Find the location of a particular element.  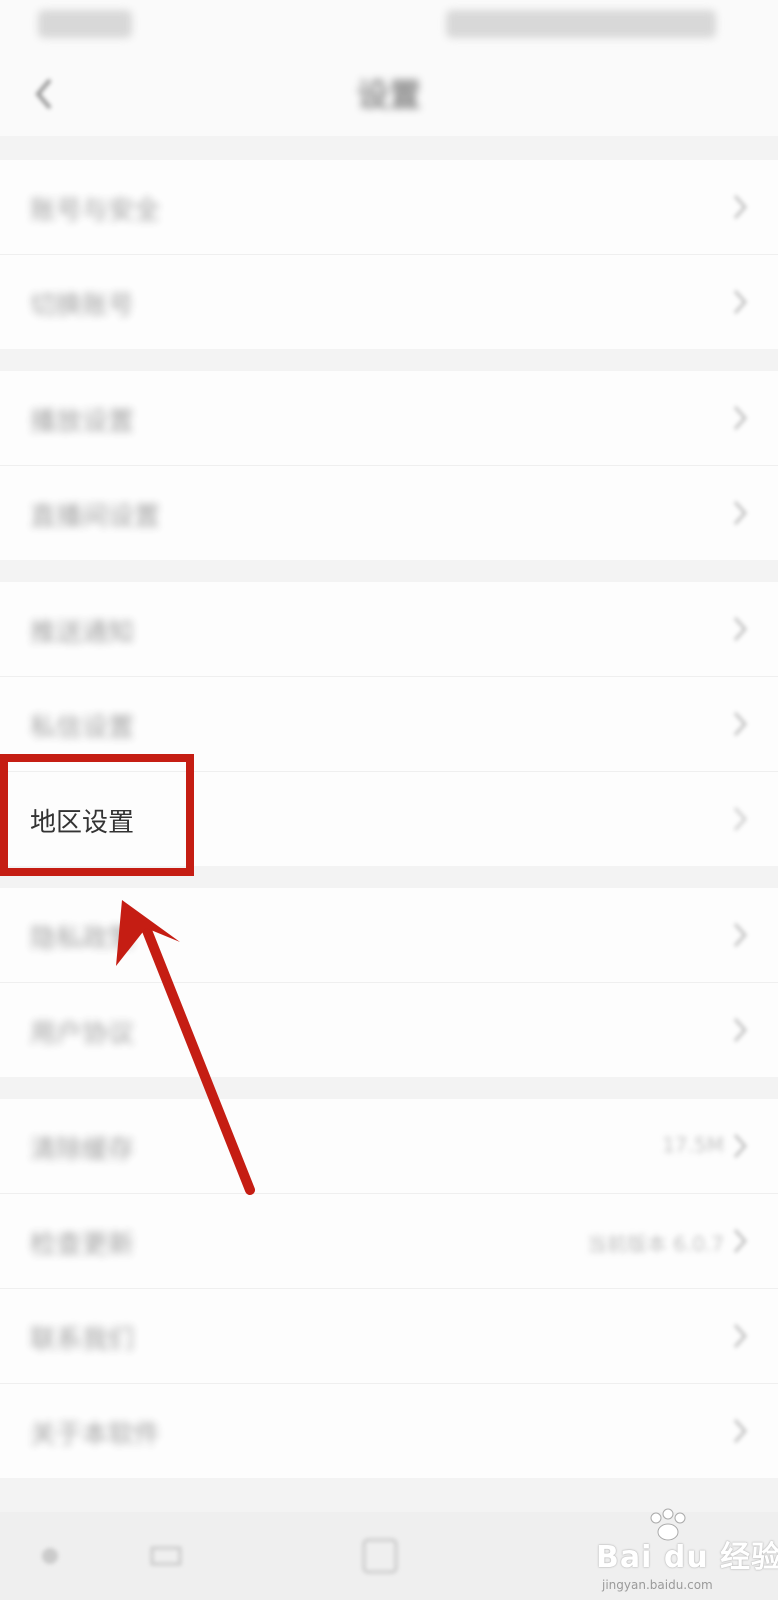

watermark-url: jingyan.baidu.com is located at coordinates (657, 1585).